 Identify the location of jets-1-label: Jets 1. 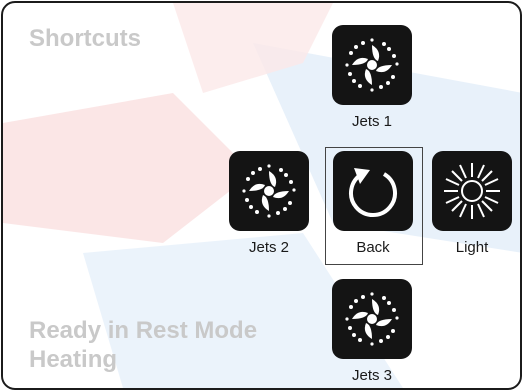
(372, 121).